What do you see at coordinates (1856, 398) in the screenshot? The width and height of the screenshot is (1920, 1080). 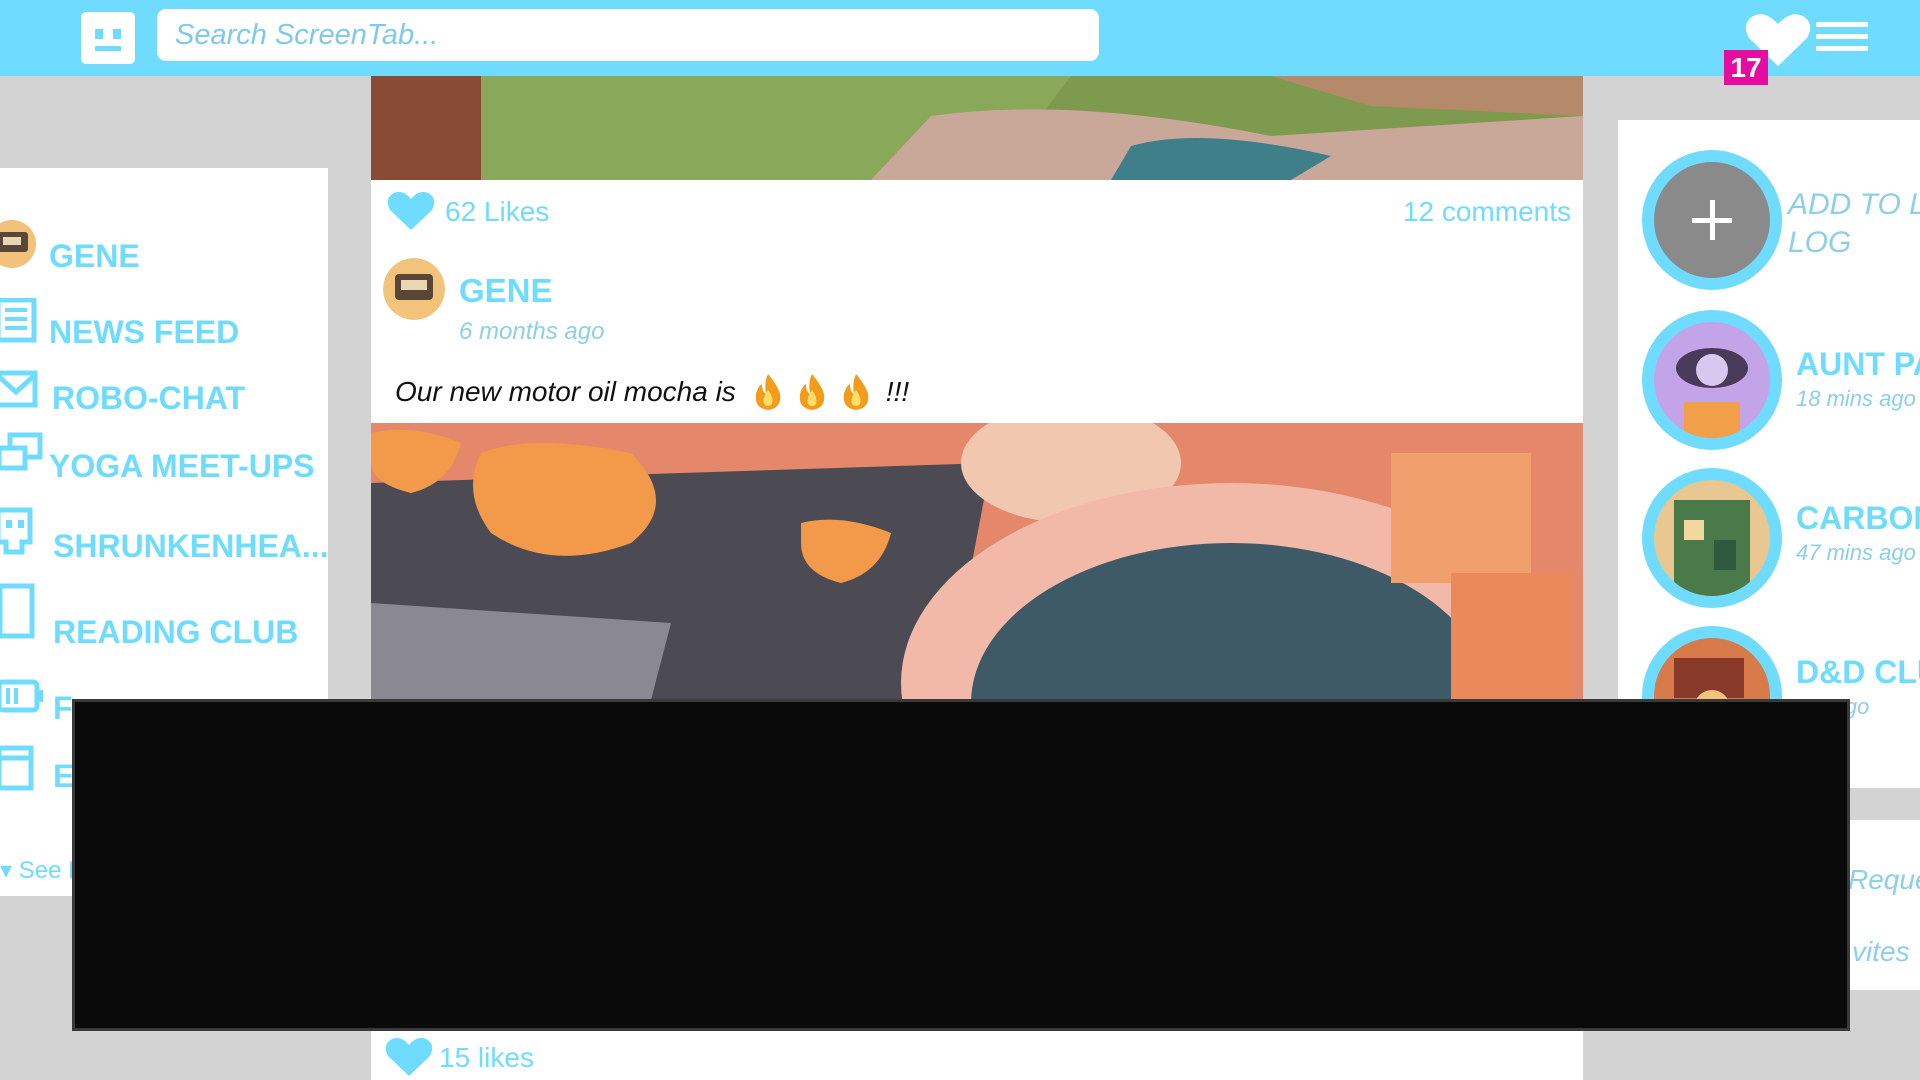 I see `story-time: 18 mins ago` at bounding box center [1856, 398].